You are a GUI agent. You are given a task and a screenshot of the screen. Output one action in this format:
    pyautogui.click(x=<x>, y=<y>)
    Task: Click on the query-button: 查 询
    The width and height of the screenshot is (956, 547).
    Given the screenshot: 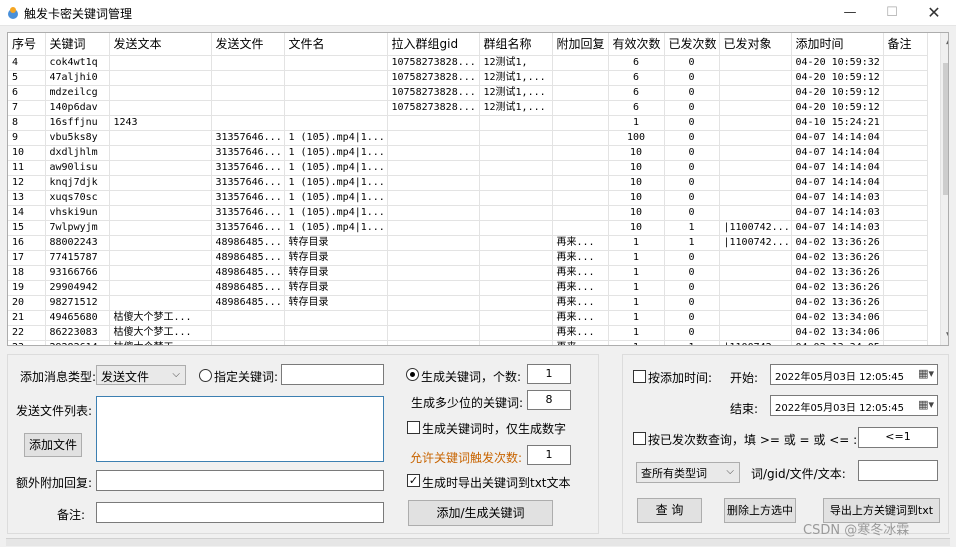 What is the action you would take?
    pyautogui.click(x=669, y=510)
    